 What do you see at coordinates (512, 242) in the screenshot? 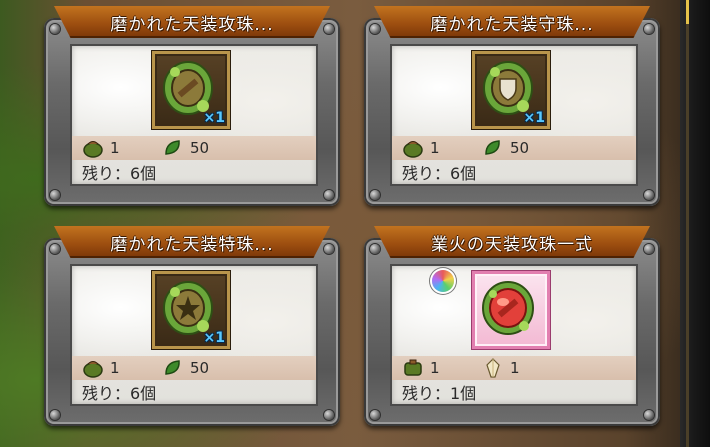
I see `item-title: 業火の天装攻珠一式` at bounding box center [512, 242].